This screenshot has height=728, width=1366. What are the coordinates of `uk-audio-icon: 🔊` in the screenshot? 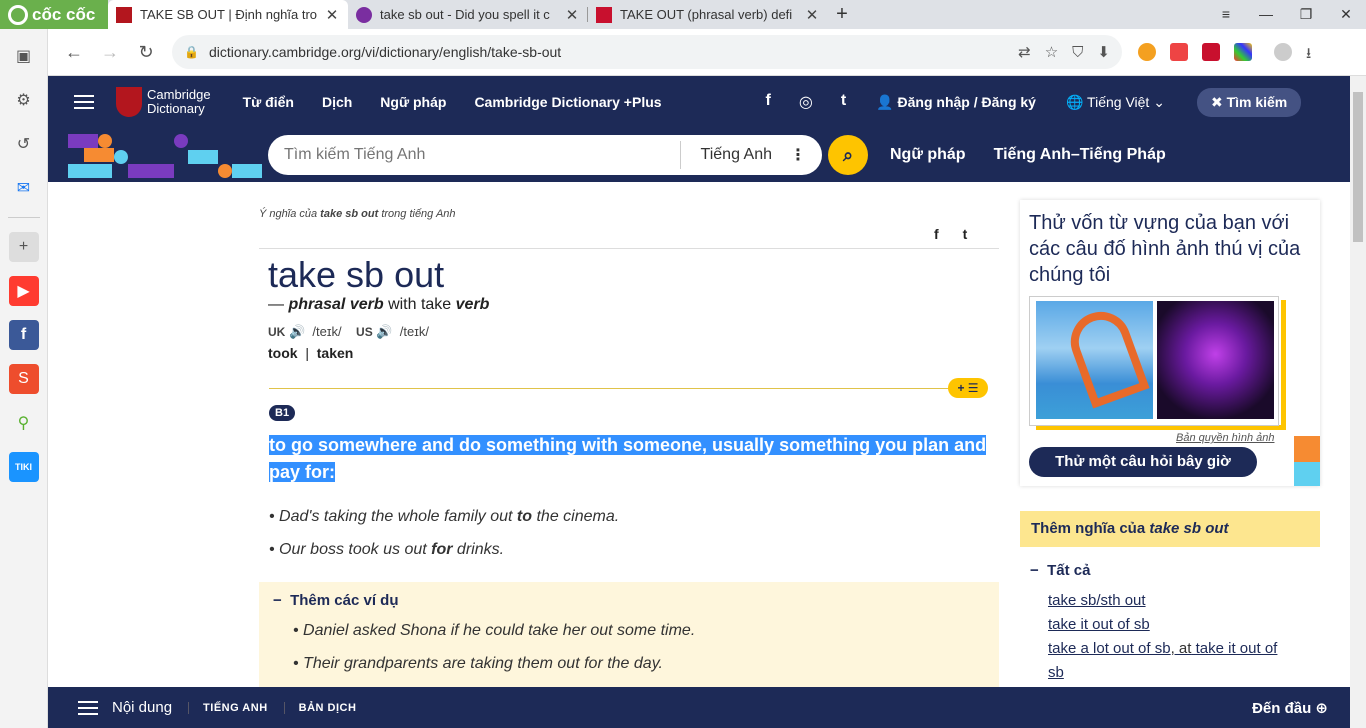 It's located at (297, 331).